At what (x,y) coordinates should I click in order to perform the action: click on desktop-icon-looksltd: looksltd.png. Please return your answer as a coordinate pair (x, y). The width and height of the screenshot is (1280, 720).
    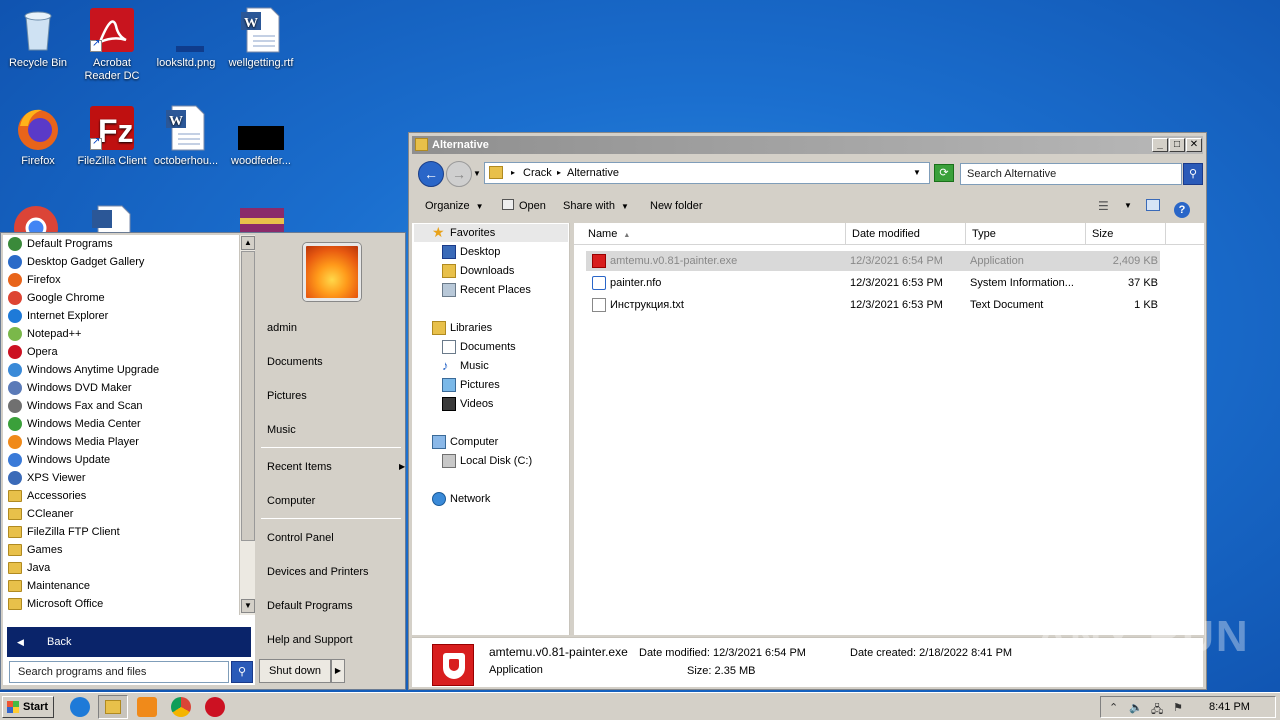
    Looking at the image, I should click on (186, 38).